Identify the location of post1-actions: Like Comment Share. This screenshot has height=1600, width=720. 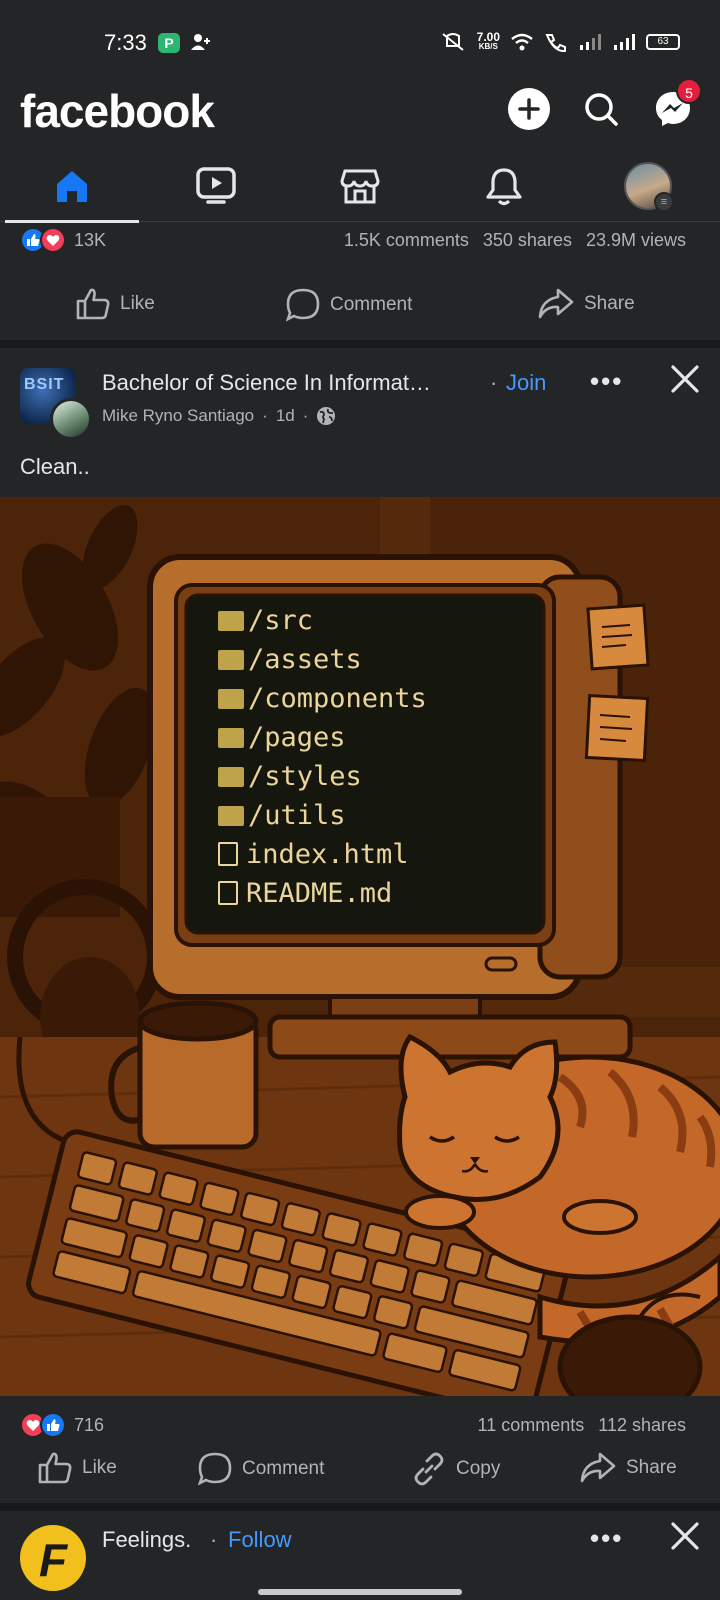
(360, 305).